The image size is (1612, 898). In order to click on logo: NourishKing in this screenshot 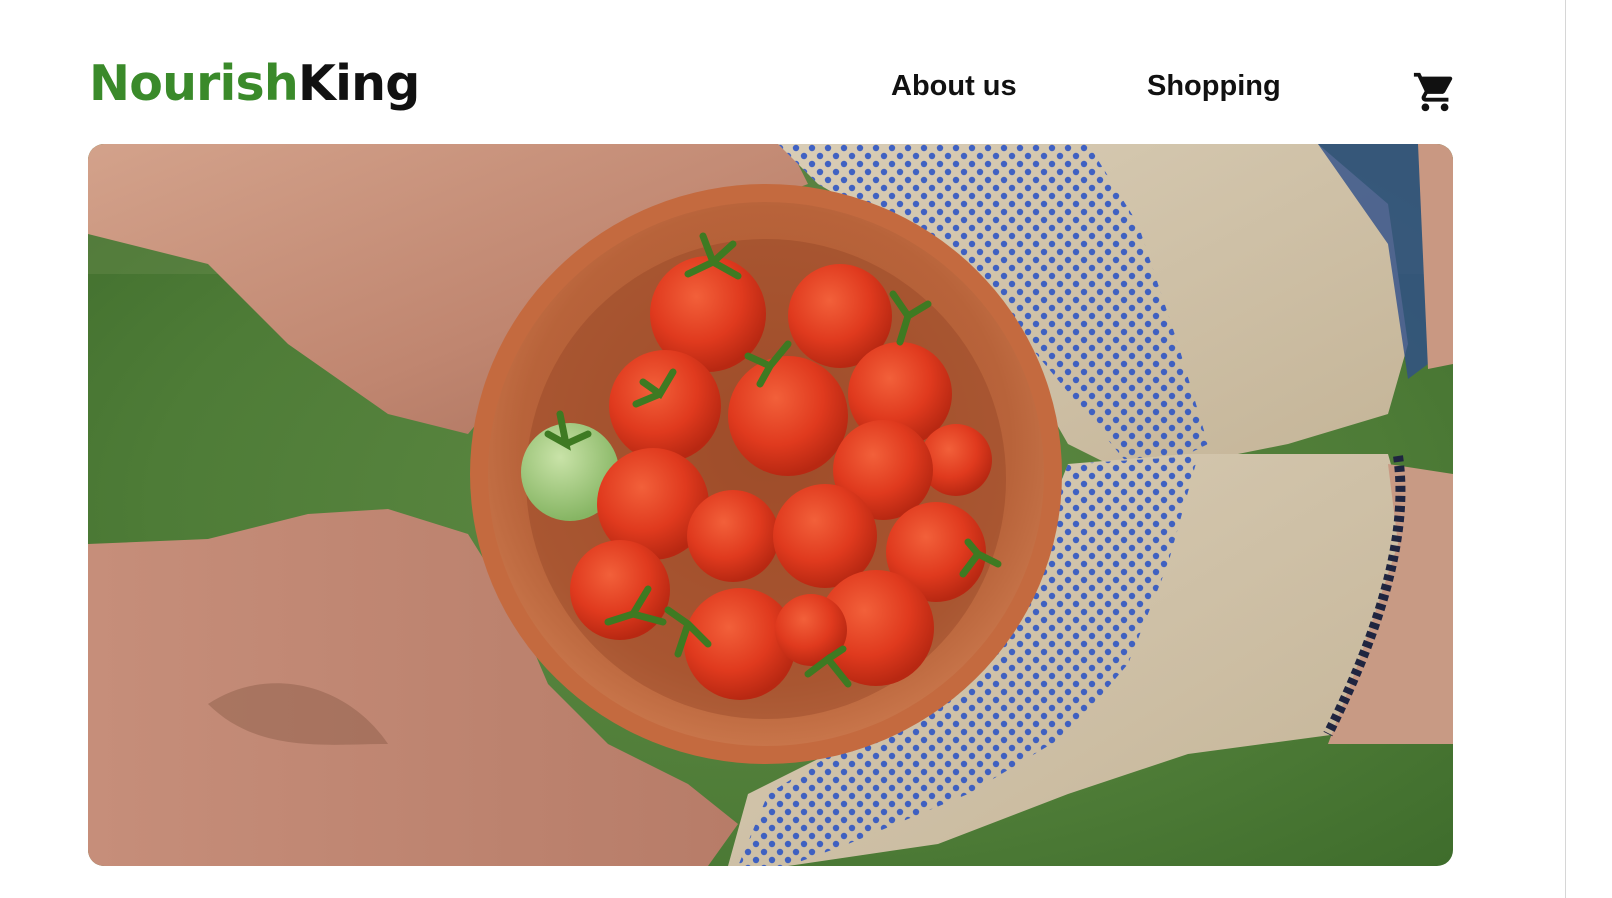, I will do `click(254, 84)`.